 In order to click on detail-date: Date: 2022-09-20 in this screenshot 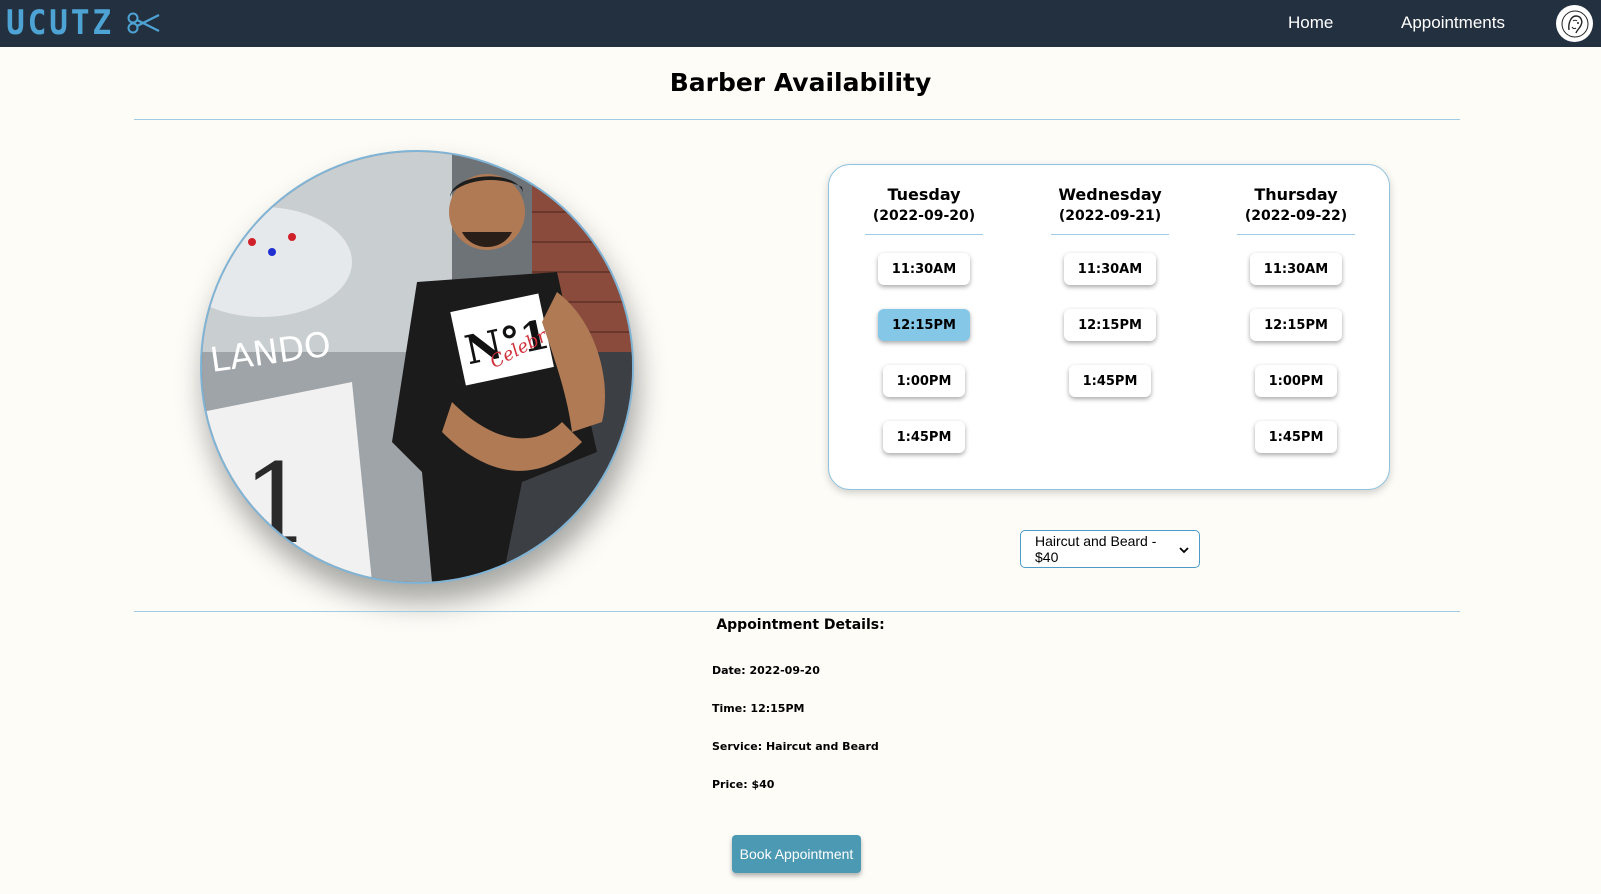, I will do `click(766, 670)`.